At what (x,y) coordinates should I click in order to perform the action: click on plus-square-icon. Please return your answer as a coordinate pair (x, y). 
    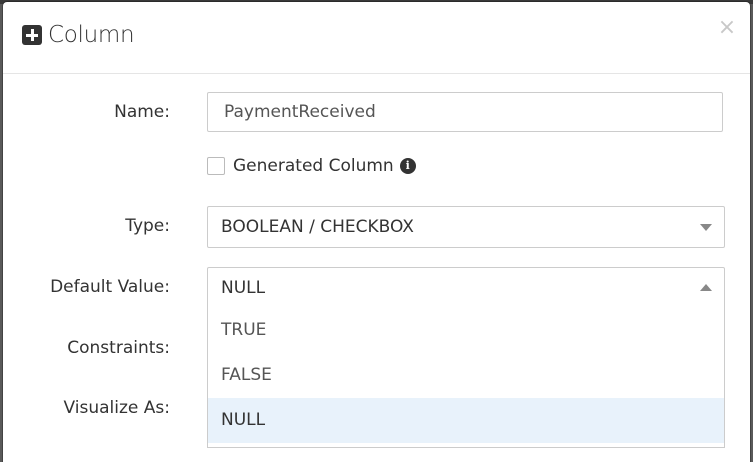
    Looking at the image, I should click on (32, 35).